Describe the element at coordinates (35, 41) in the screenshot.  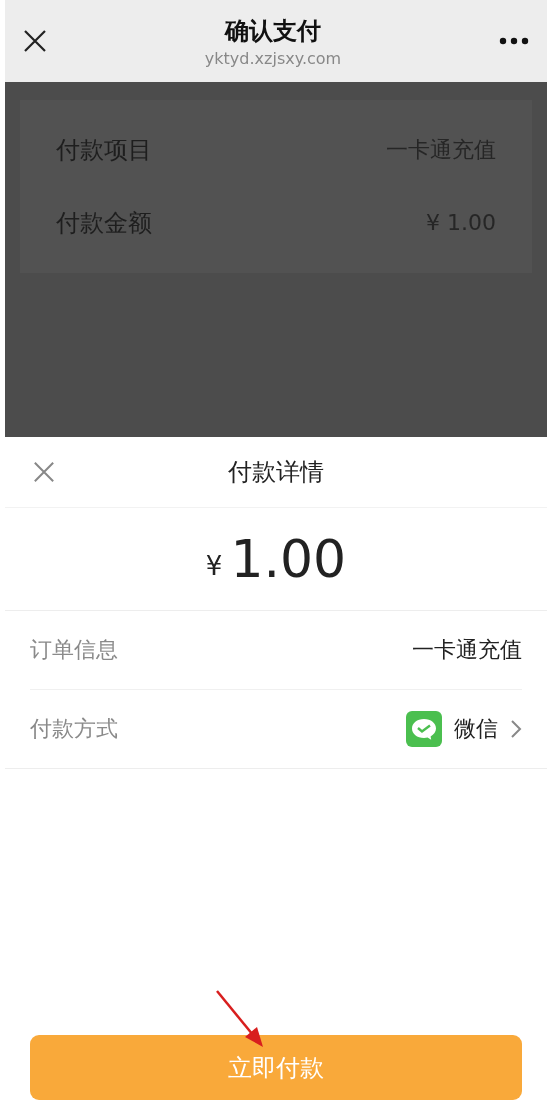
I see `close-icon` at that location.